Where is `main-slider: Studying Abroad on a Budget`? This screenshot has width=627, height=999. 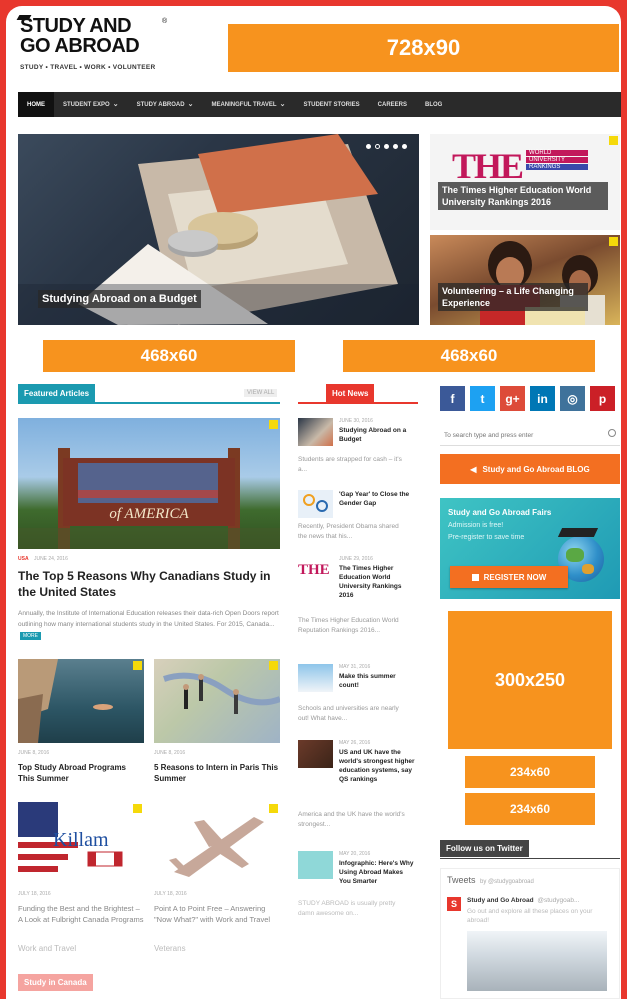 main-slider: Studying Abroad on a Budget is located at coordinates (218, 229).